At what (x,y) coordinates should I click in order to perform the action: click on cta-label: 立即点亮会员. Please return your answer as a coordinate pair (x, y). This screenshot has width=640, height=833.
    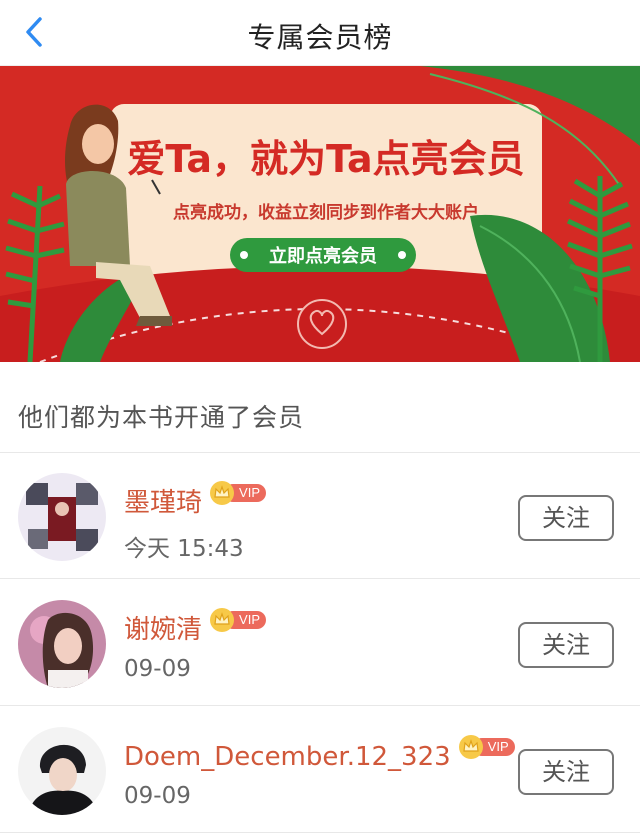
    Looking at the image, I should click on (323, 256).